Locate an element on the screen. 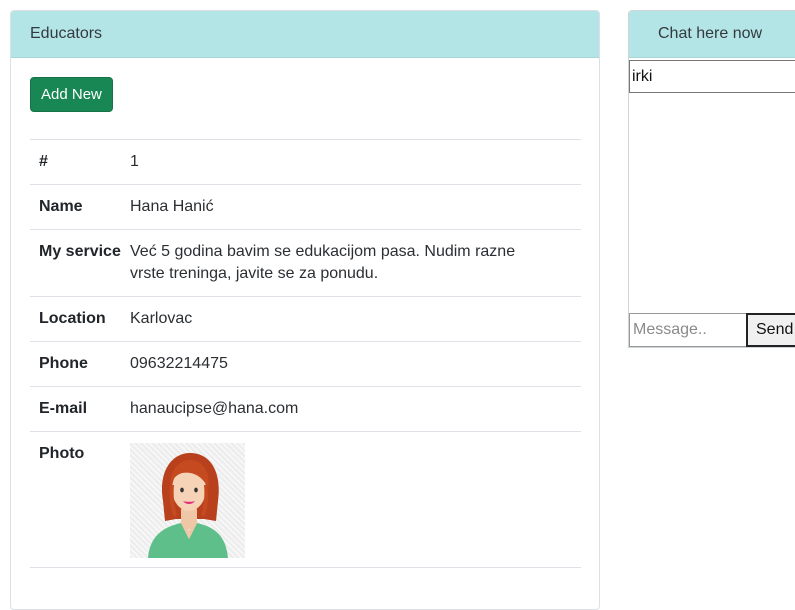 This screenshot has height=610, width=795. phone-value: 09632214475 is located at coordinates (179, 363).